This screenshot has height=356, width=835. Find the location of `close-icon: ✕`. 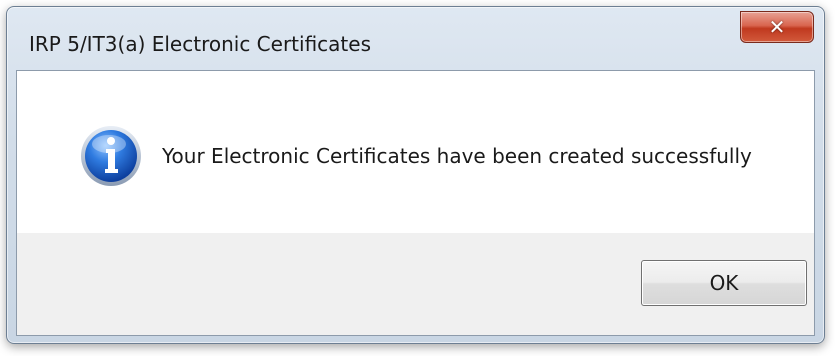

close-icon: ✕ is located at coordinates (777, 27).